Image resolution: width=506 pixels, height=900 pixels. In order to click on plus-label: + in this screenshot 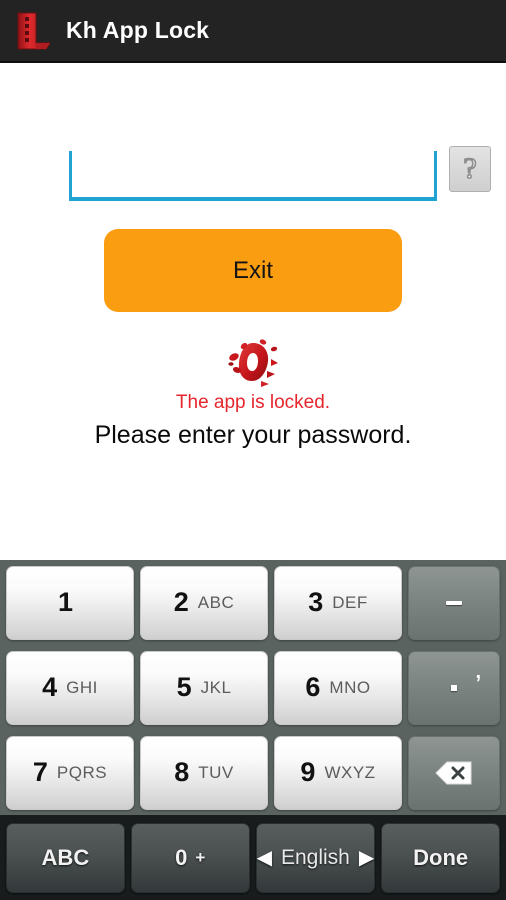, I will do `click(200, 857)`.